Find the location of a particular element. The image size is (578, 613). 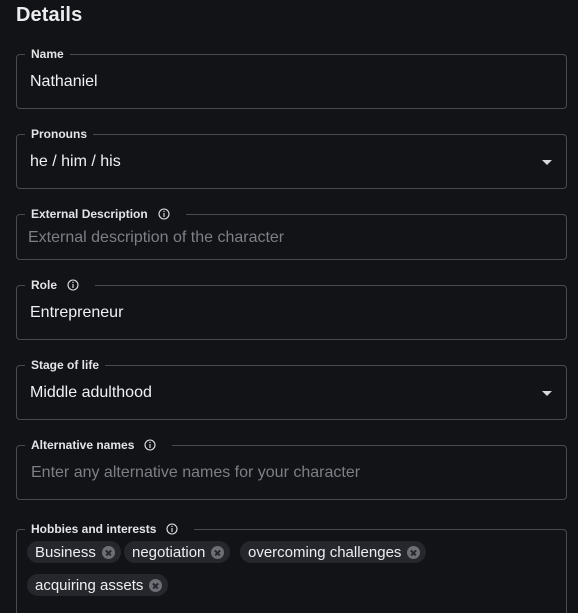

alternative-names-label: Alternative names is located at coordinates (99, 445).